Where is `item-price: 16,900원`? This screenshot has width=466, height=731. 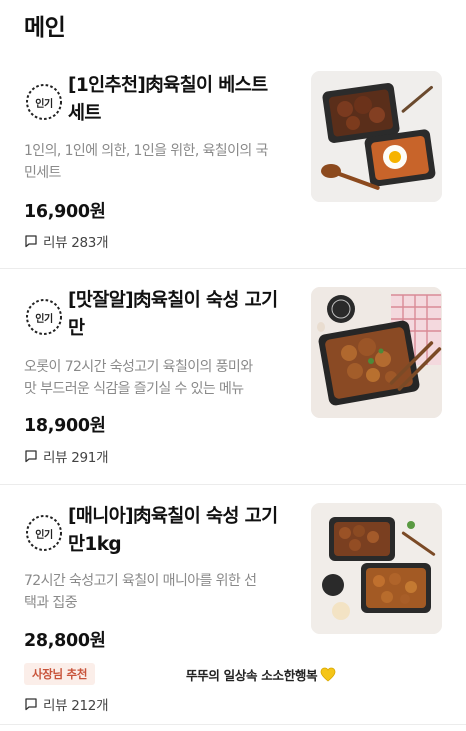 item-price: 16,900원 is located at coordinates (65, 212).